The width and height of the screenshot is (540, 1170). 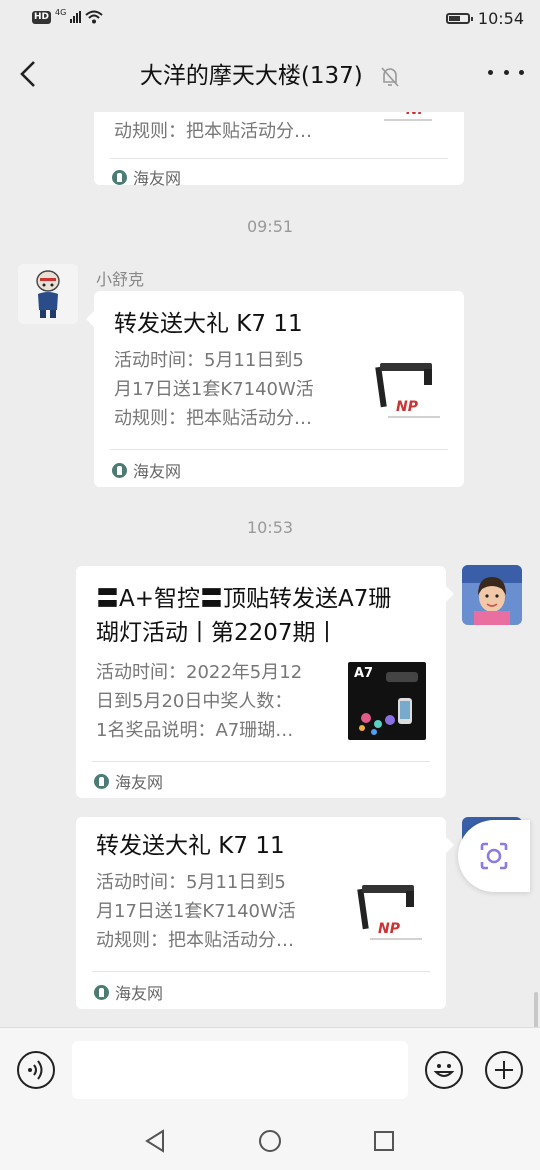 I want to click on signal-bars-icon, so click(x=76, y=17).